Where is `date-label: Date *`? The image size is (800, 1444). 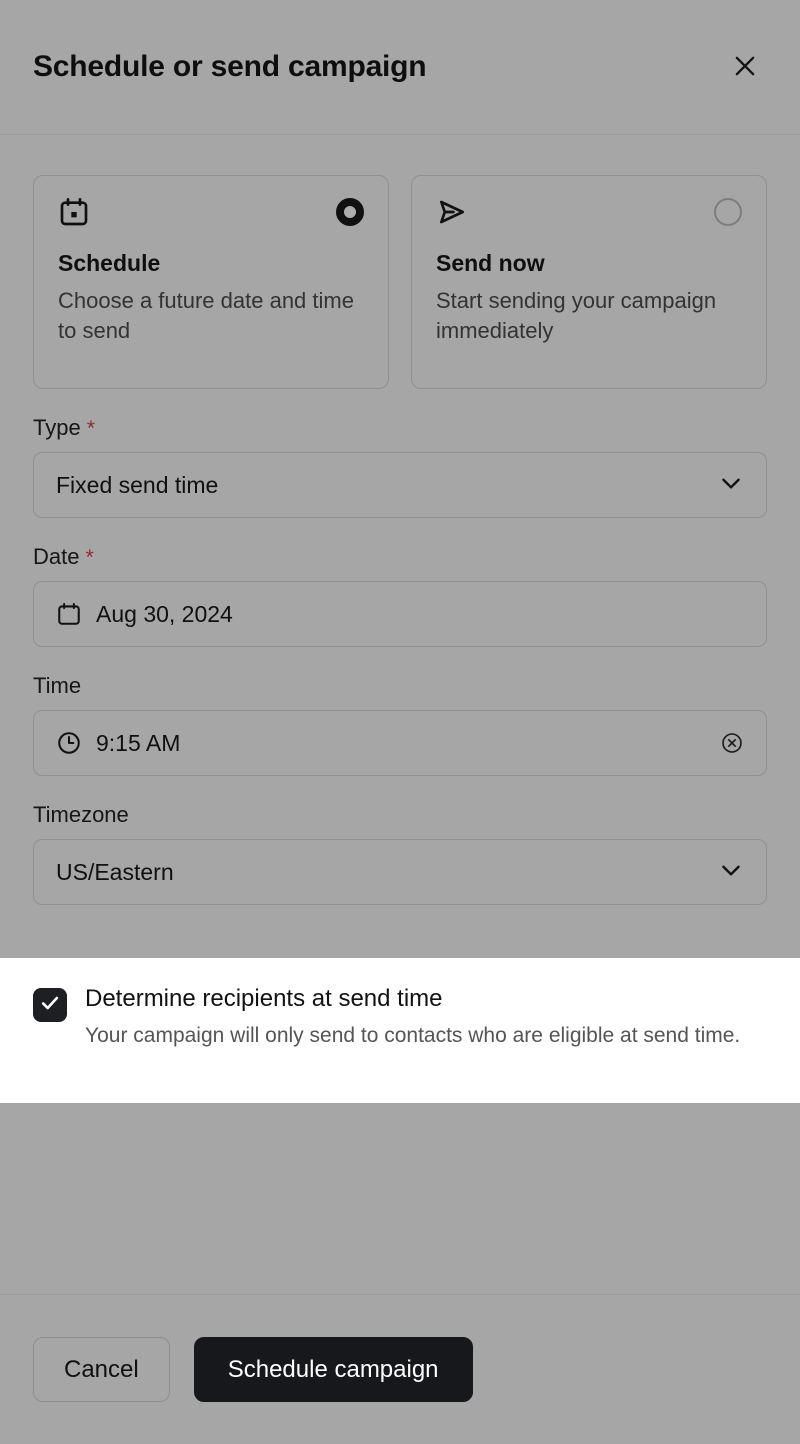 date-label: Date * is located at coordinates (400, 557).